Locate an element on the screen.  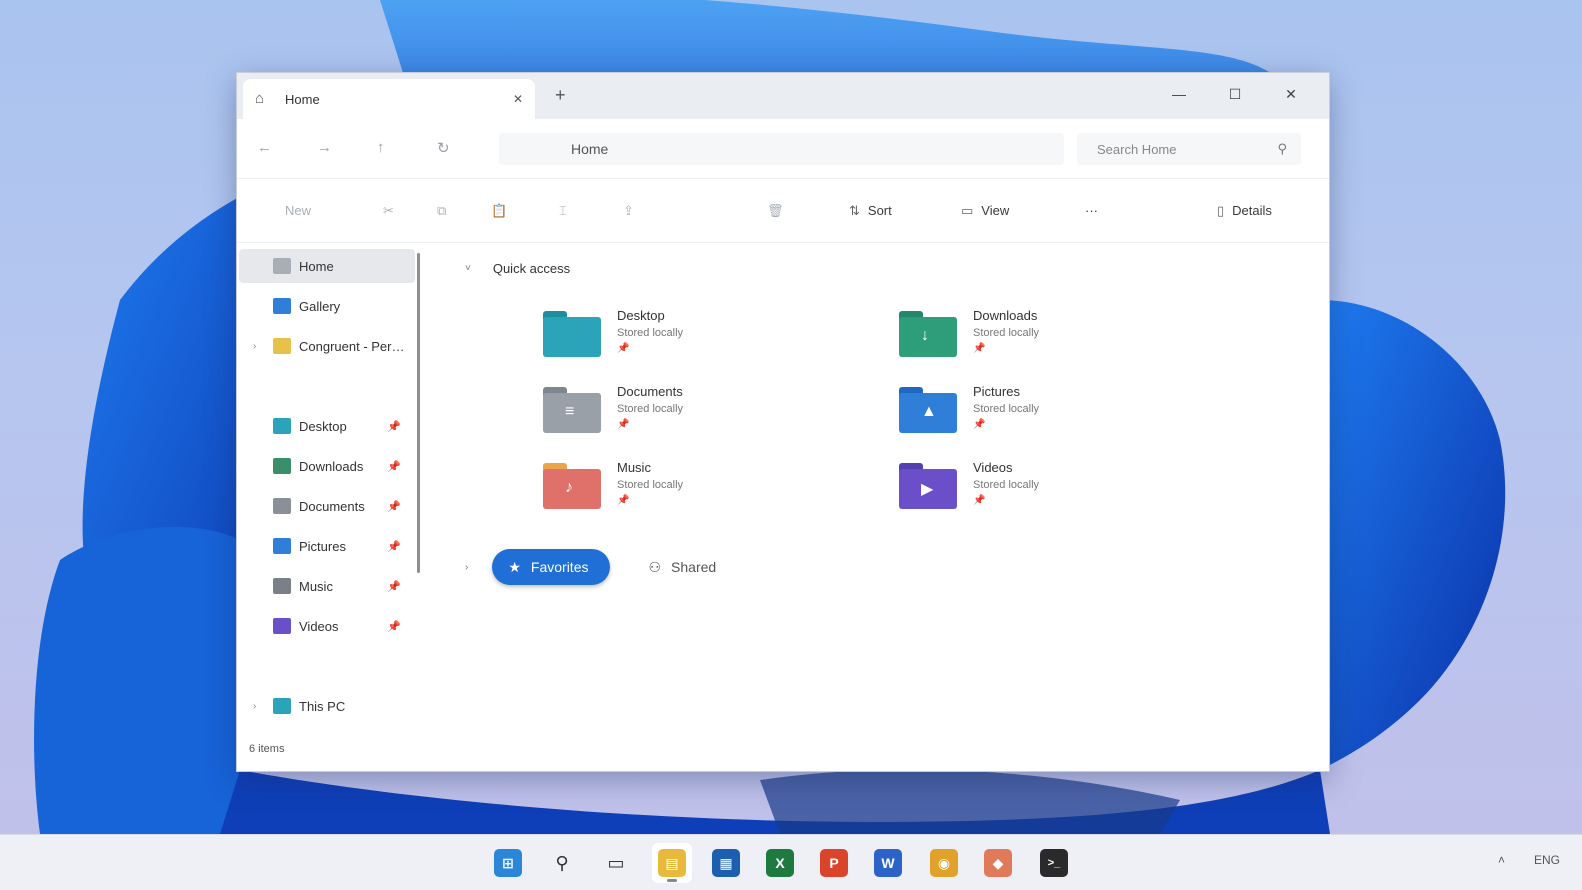
sidebar-item-gallery: Gallery is located at coordinates (327, 306).